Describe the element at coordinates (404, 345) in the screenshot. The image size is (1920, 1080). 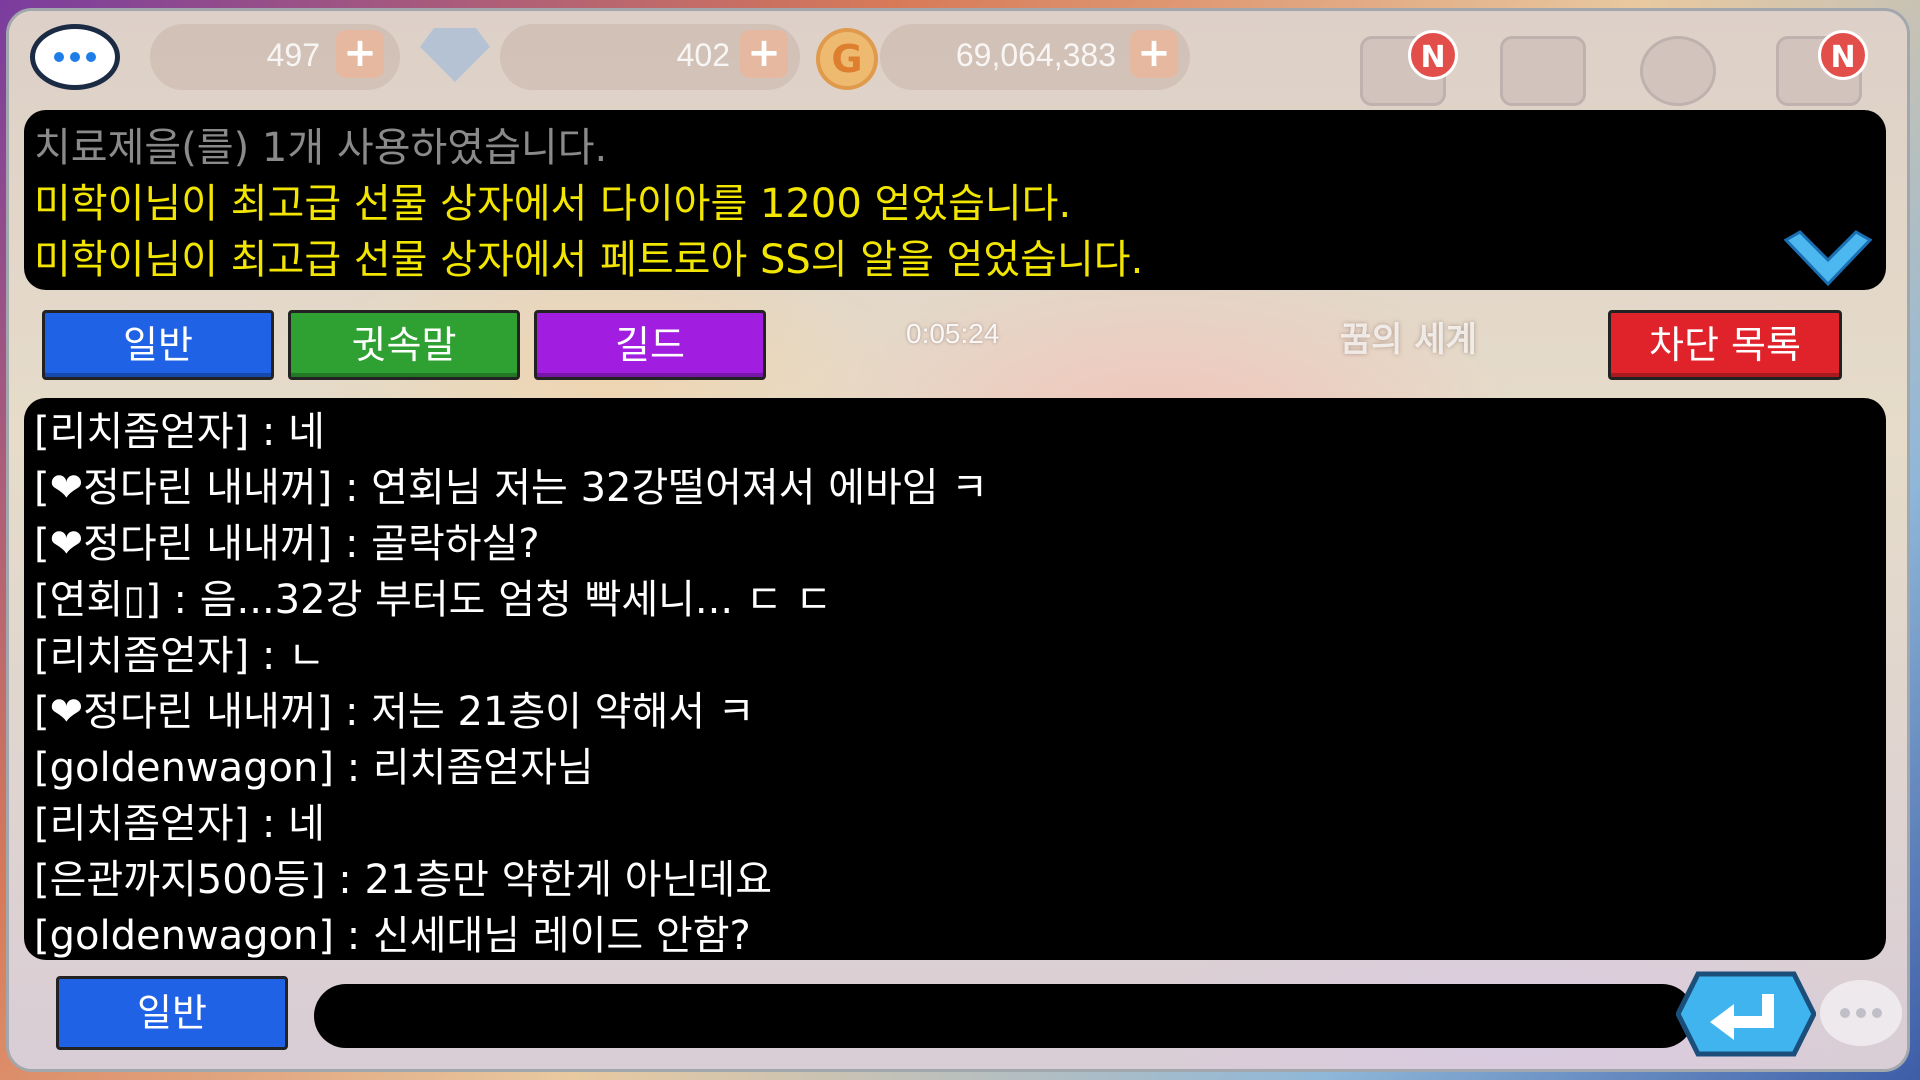
I see `tab-whisper: 귓속말` at that location.